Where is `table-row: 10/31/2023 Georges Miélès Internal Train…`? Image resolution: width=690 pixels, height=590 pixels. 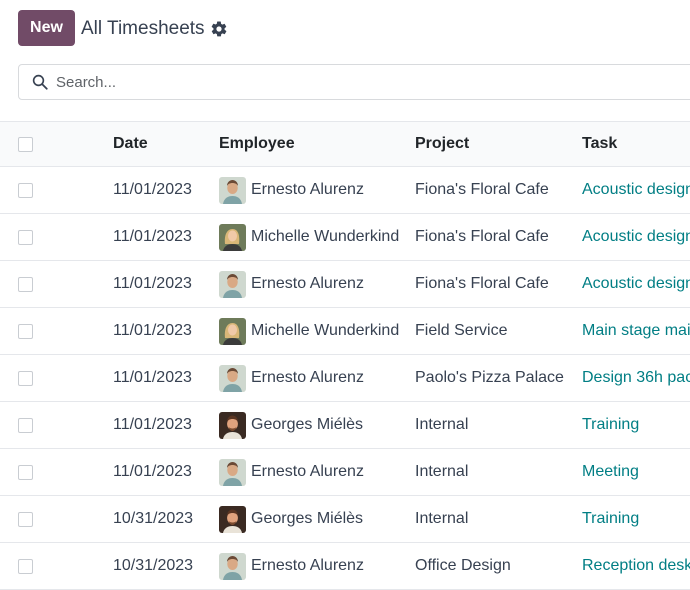
table-row: 10/31/2023 Georges Miélès Internal Train… is located at coordinates (345, 519).